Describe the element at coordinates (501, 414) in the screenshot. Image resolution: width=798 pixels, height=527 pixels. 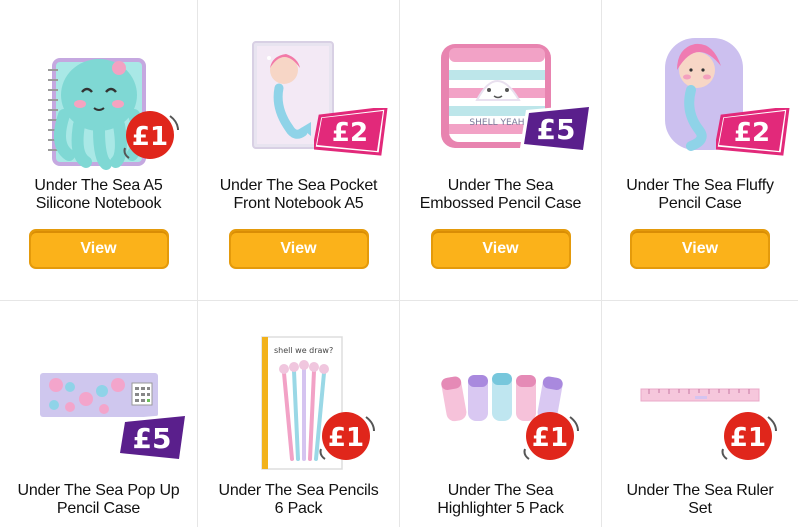
I see `product-card: £1 Under The Sea Highlighter 5 Pack` at that location.